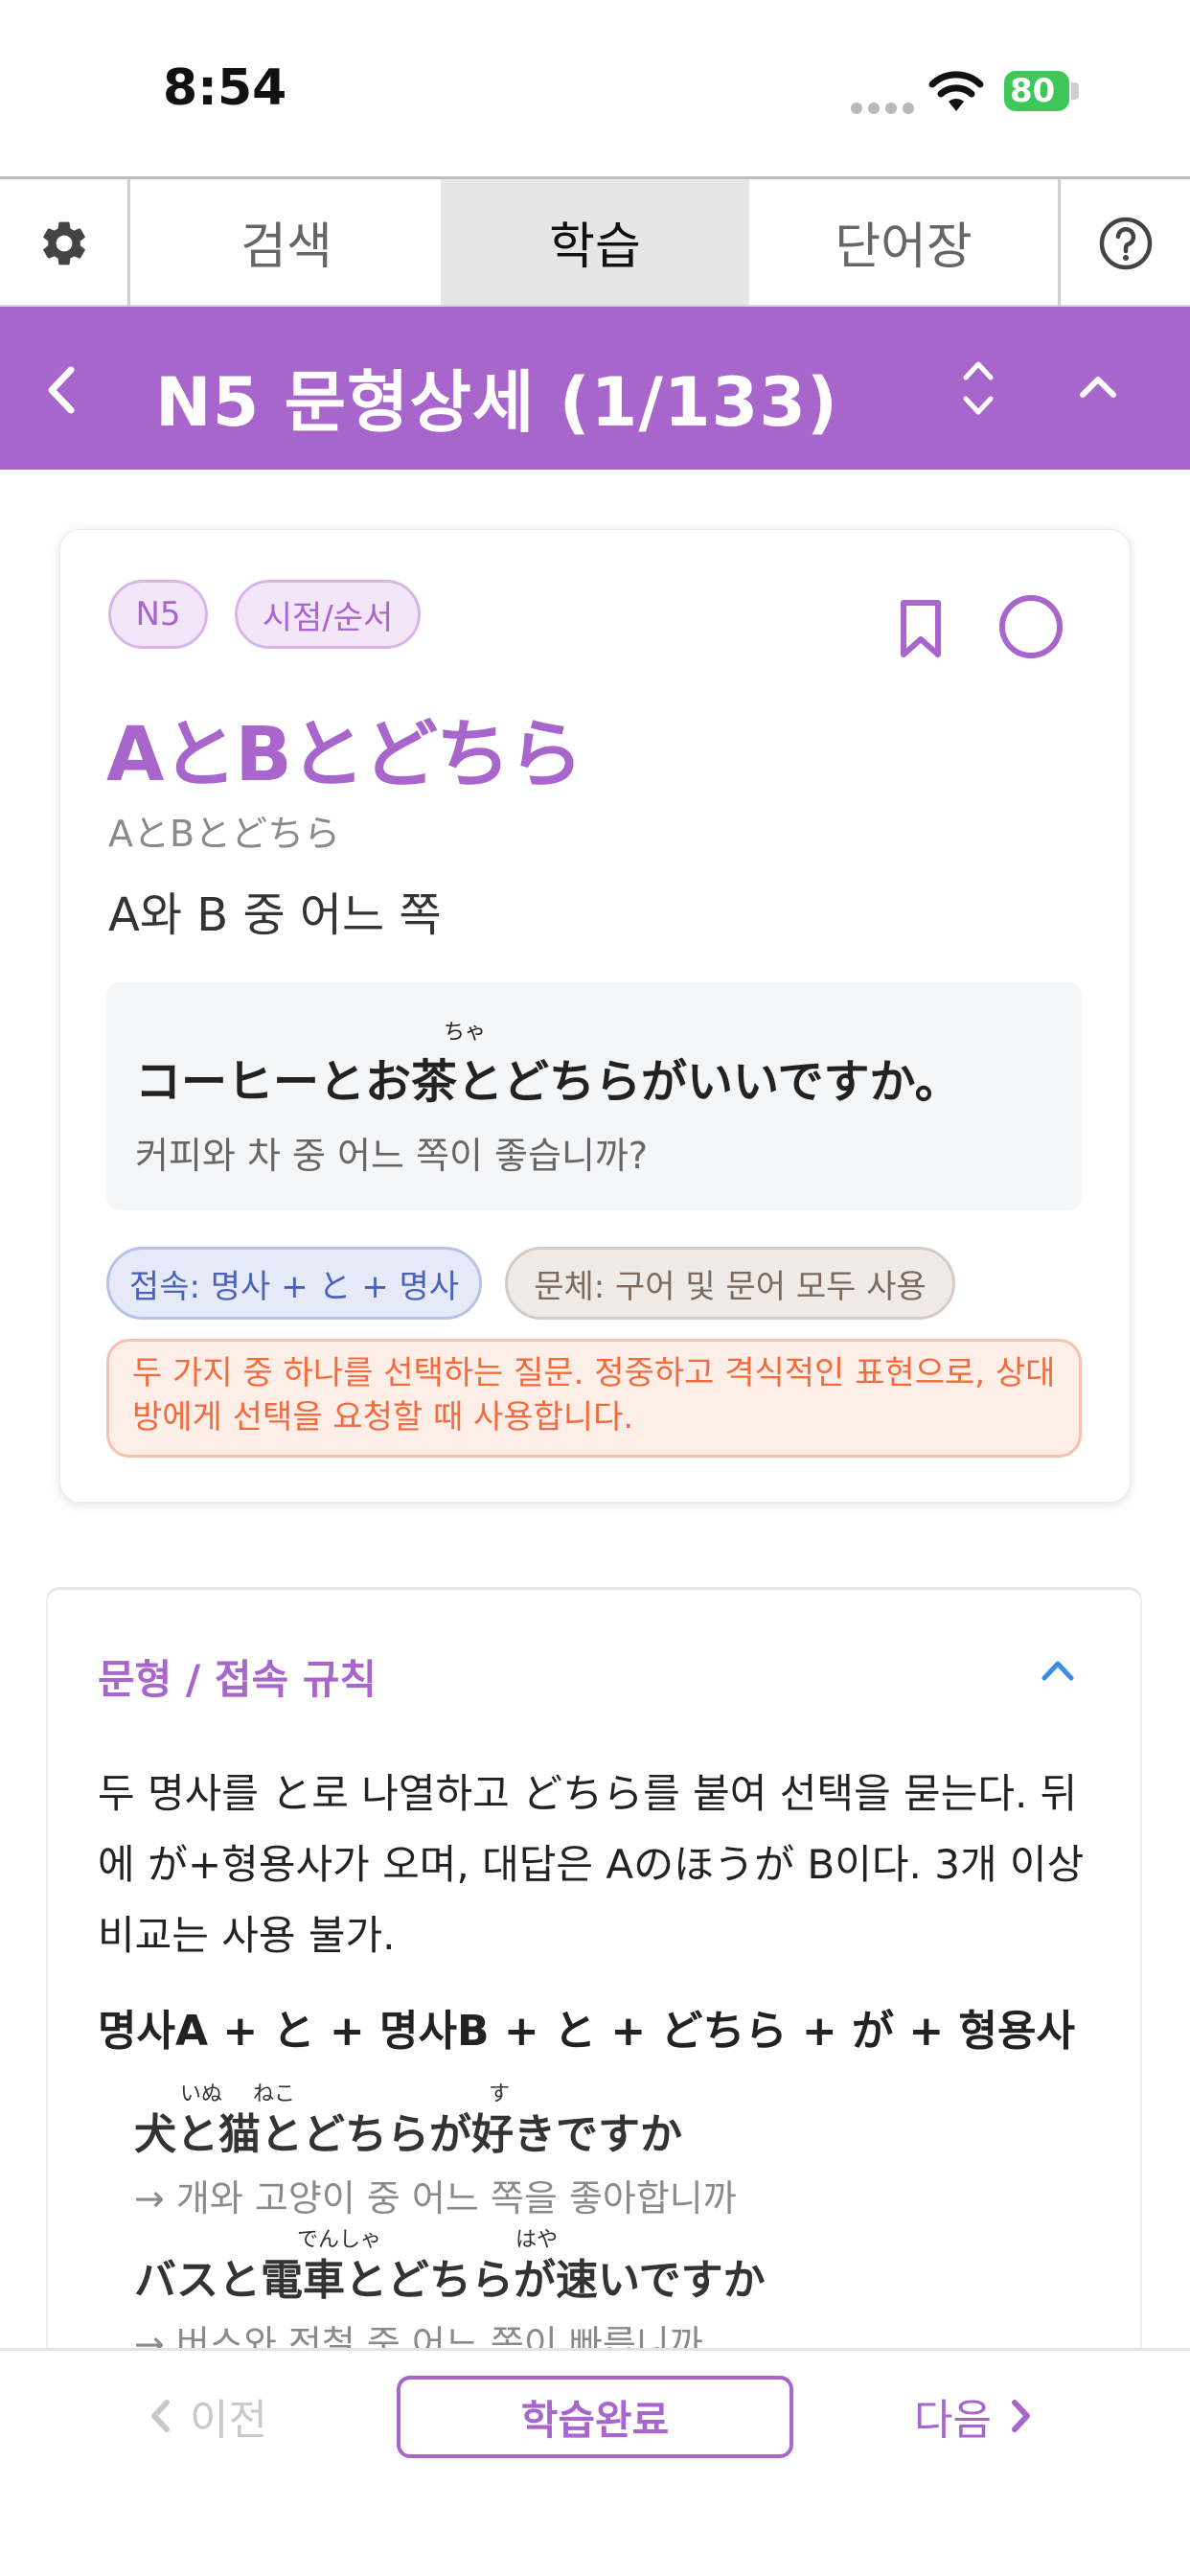 Image resolution: width=1190 pixels, height=2576 pixels. Describe the element at coordinates (595, 2462) in the screenshot. I see `bottom-navigation: 이전 학습완료 다음` at that location.